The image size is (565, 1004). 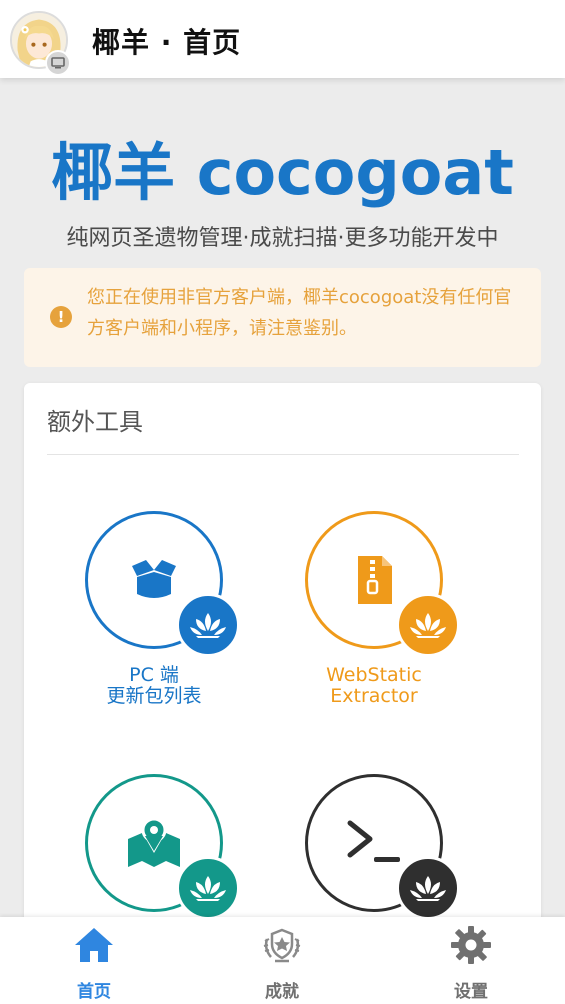 I want to click on zip-file-icon, so click(x=375, y=580).